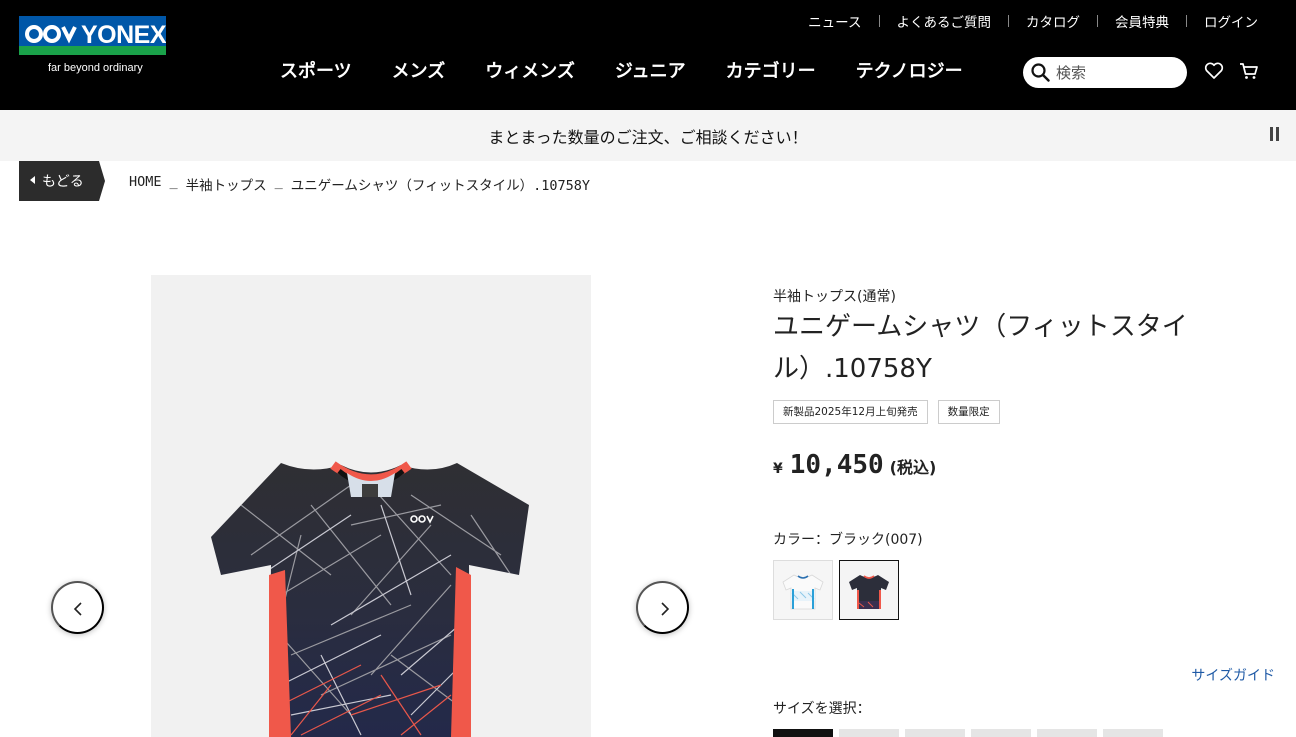 This screenshot has height=737, width=1296. I want to click on color-swatch-black, so click(869, 590).